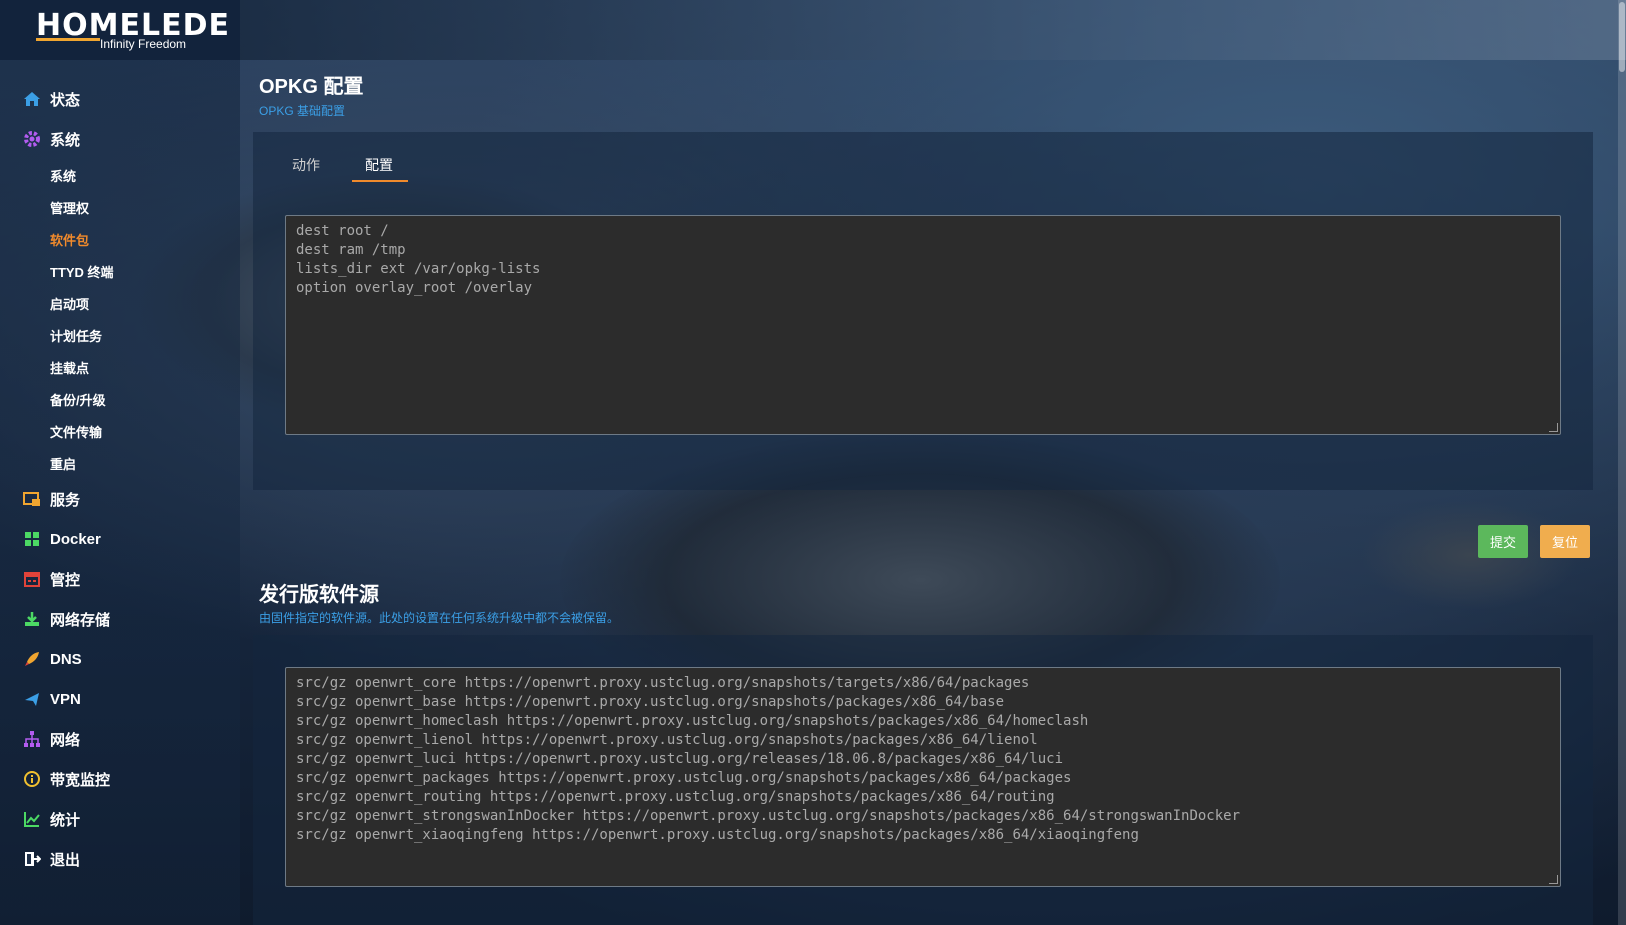 This screenshot has width=1626, height=925. Describe the element at coordinates (439, 618) in the screenshot. I see `feeds-section-description: 由固件指定的软件源。此处的设置在任何系统升级中都不会被保留。` at that location.